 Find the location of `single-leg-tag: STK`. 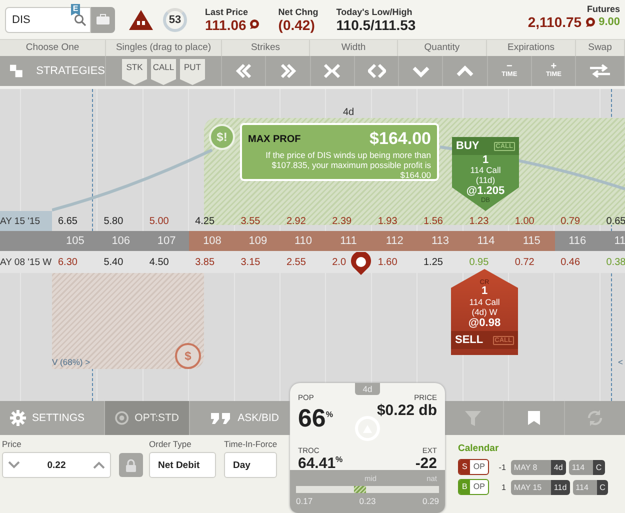

single-leg-tag: STK is located at coordinates (134, 72).